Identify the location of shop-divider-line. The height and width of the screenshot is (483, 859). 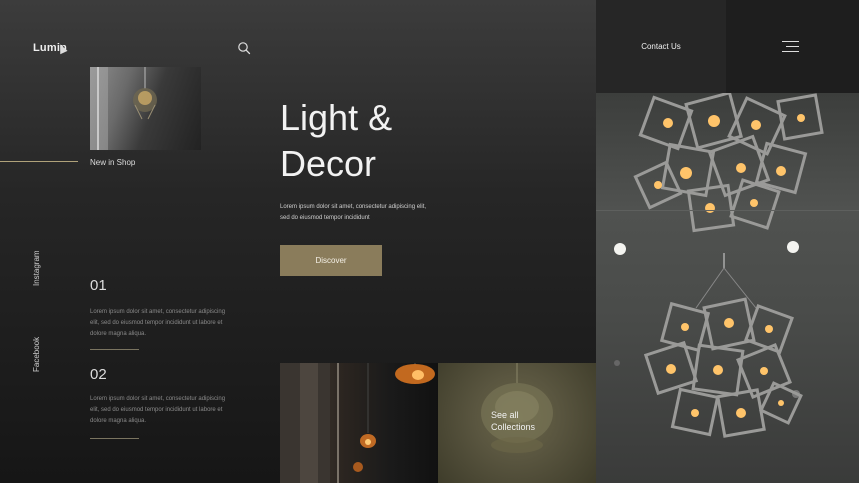
(39, 161).